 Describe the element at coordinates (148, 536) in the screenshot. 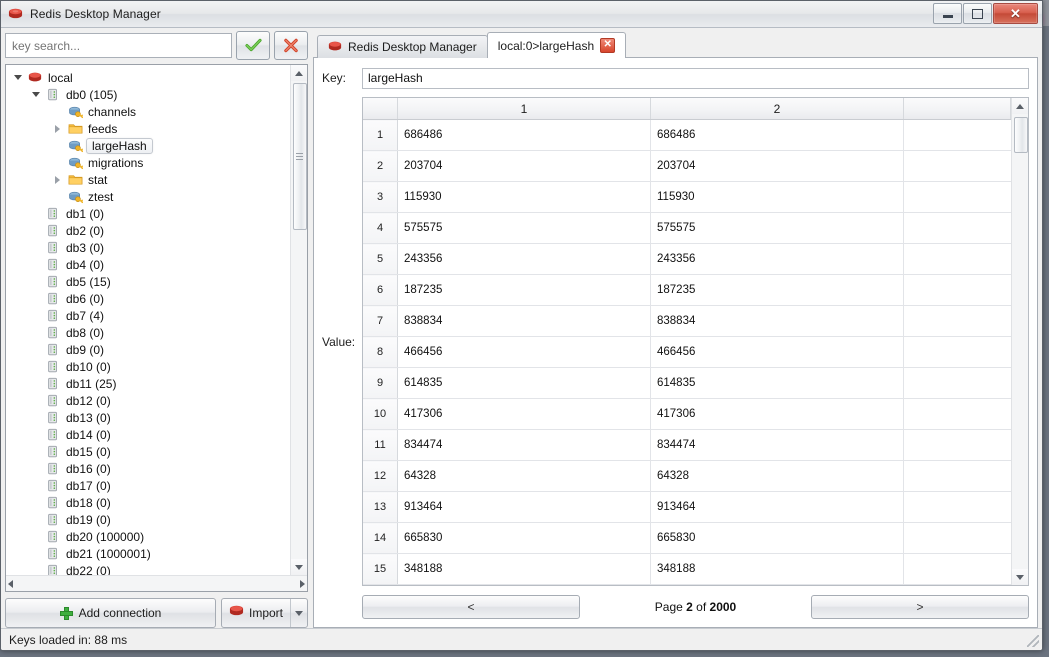

I see `tree-item-db20: db20 (100000)` at that location.